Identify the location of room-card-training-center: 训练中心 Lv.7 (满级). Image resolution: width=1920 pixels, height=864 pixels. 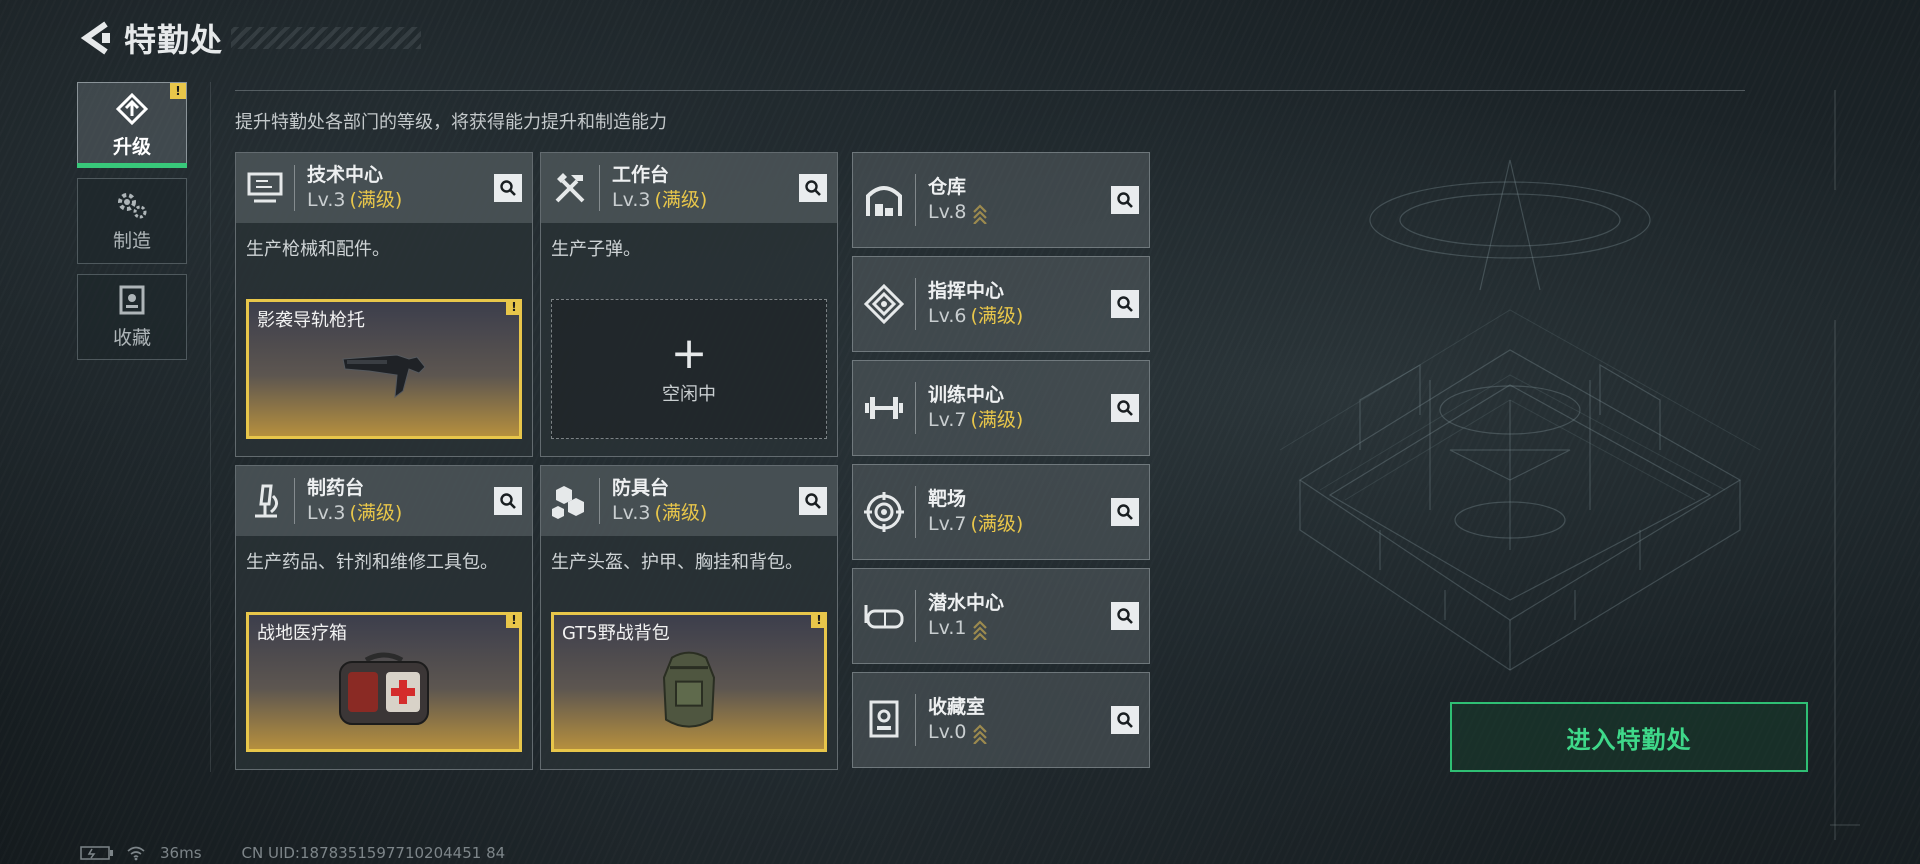
(1001, 408).